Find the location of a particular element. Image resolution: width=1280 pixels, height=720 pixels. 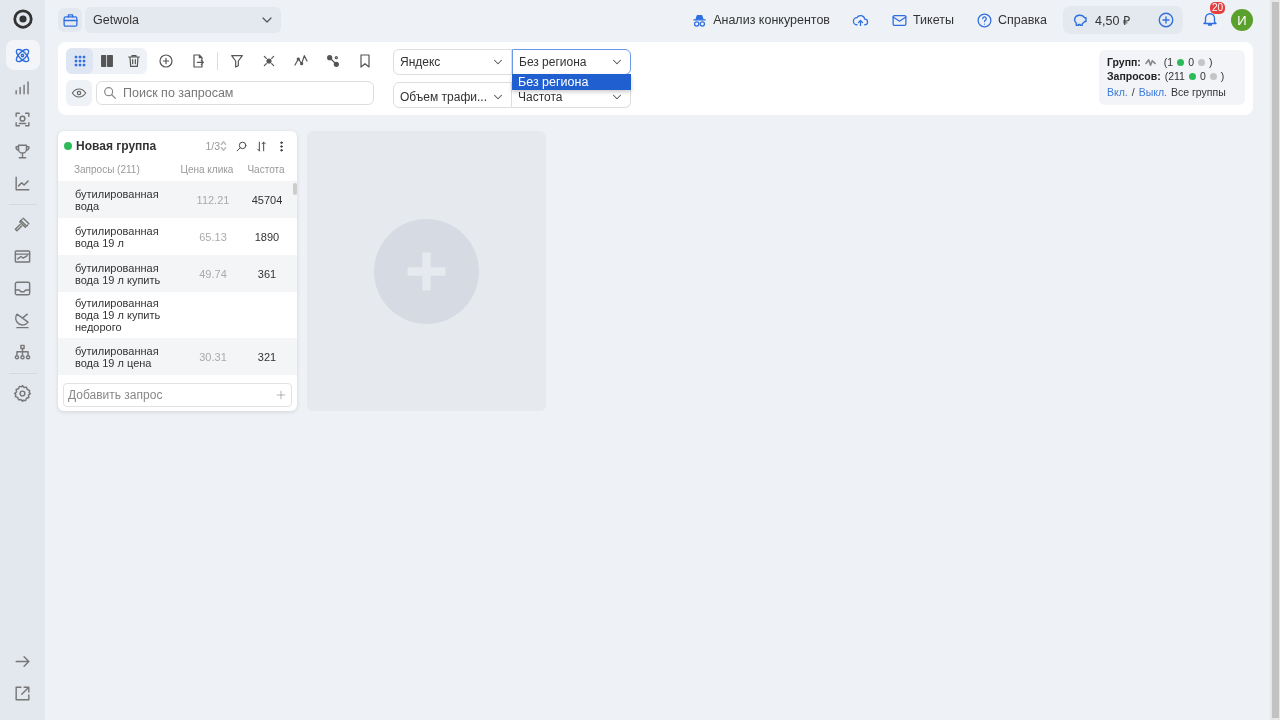

sidebar-item is located at coordinates (22, 55).